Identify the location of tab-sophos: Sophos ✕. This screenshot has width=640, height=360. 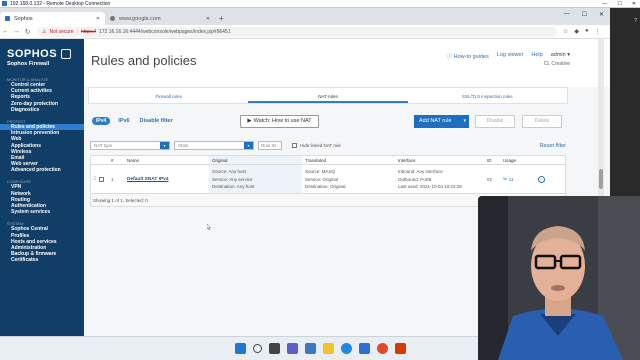
(52, 18).